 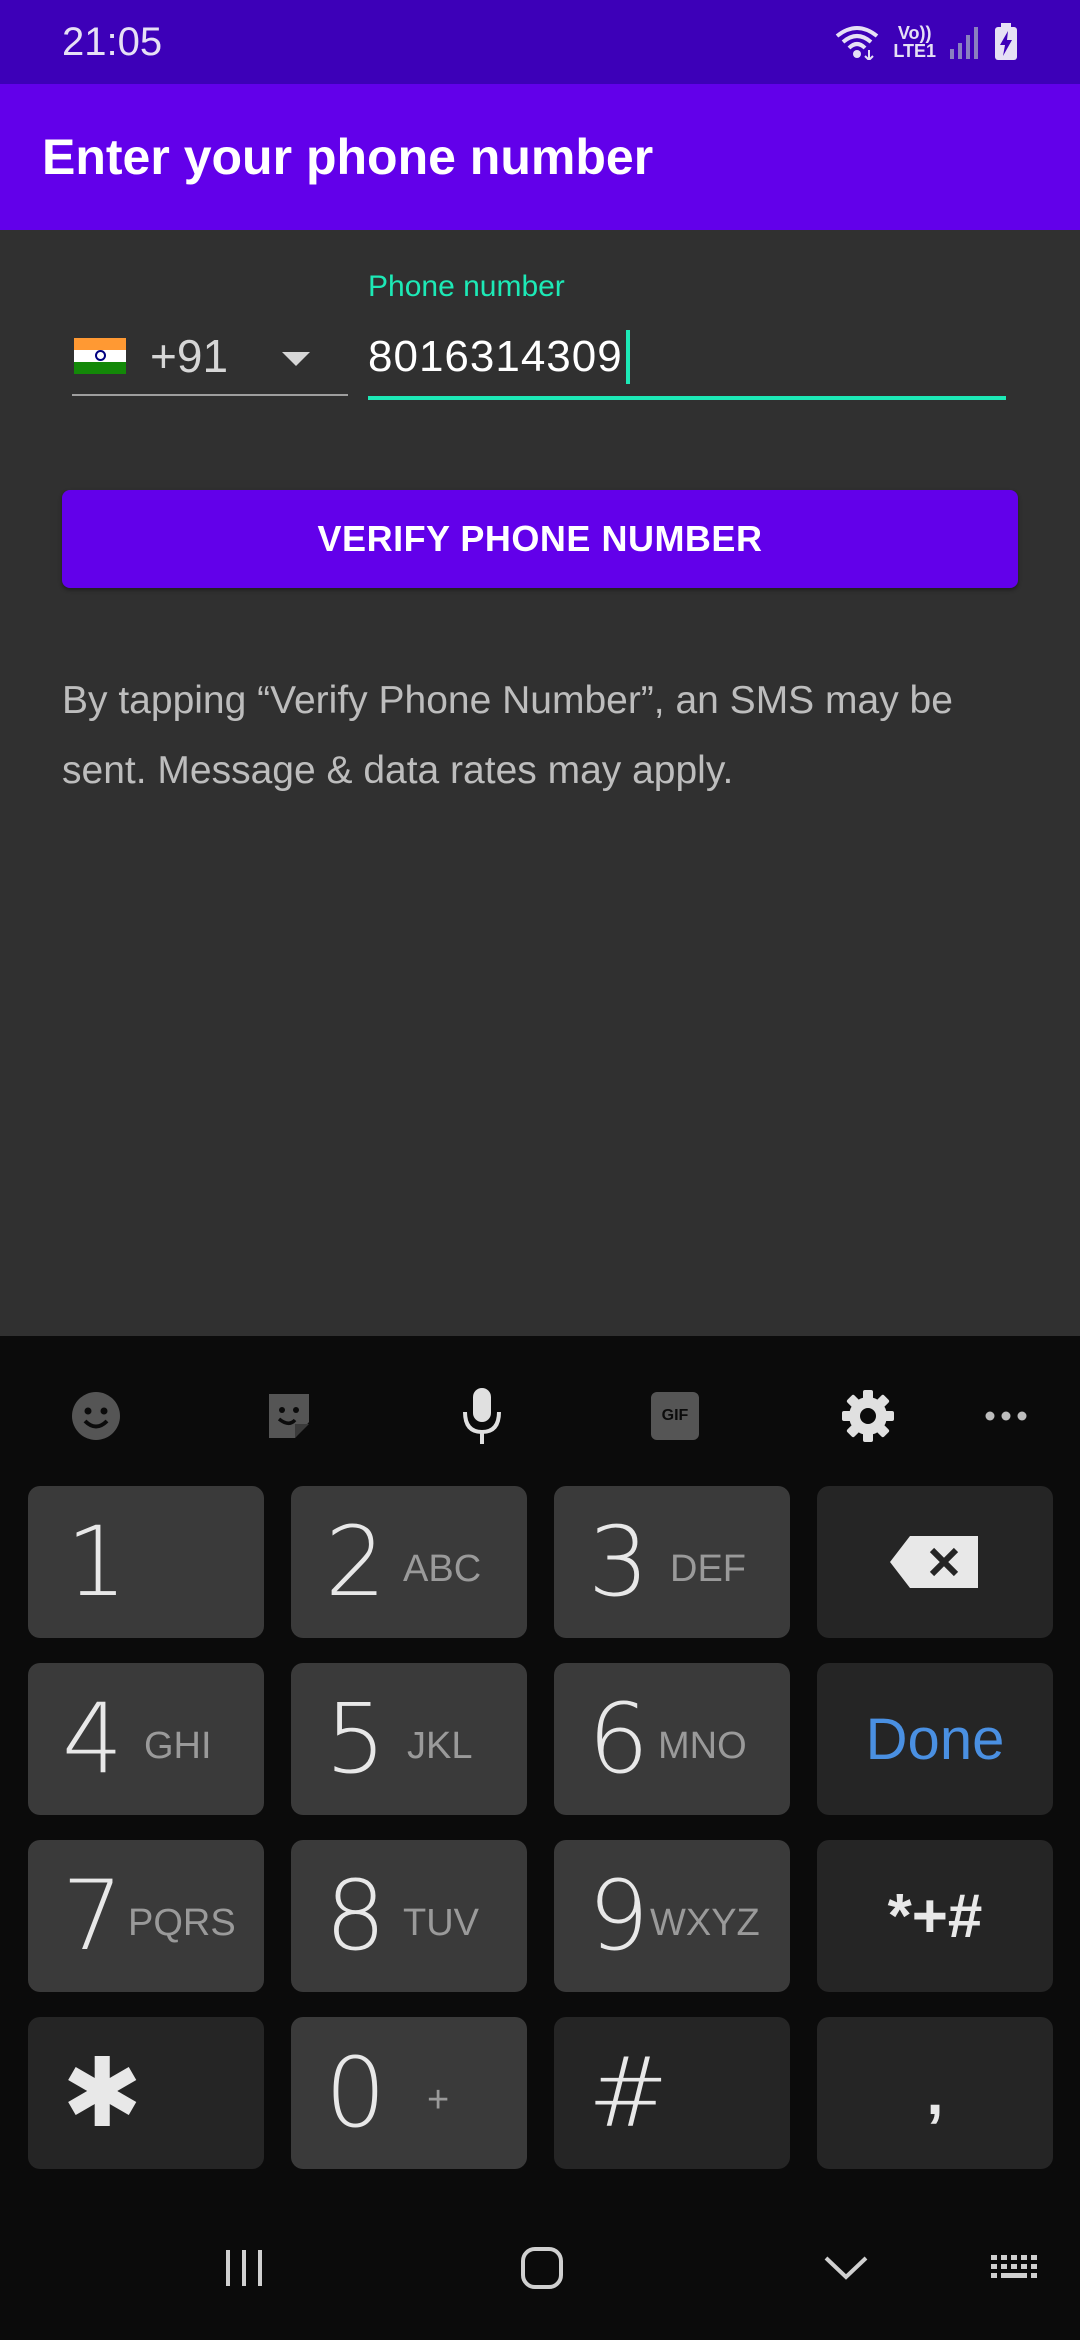 What do you see at coordinates (356, 1916) in the screenshot?
I see `key-digit: 8` at bounding box center [356, 1916].